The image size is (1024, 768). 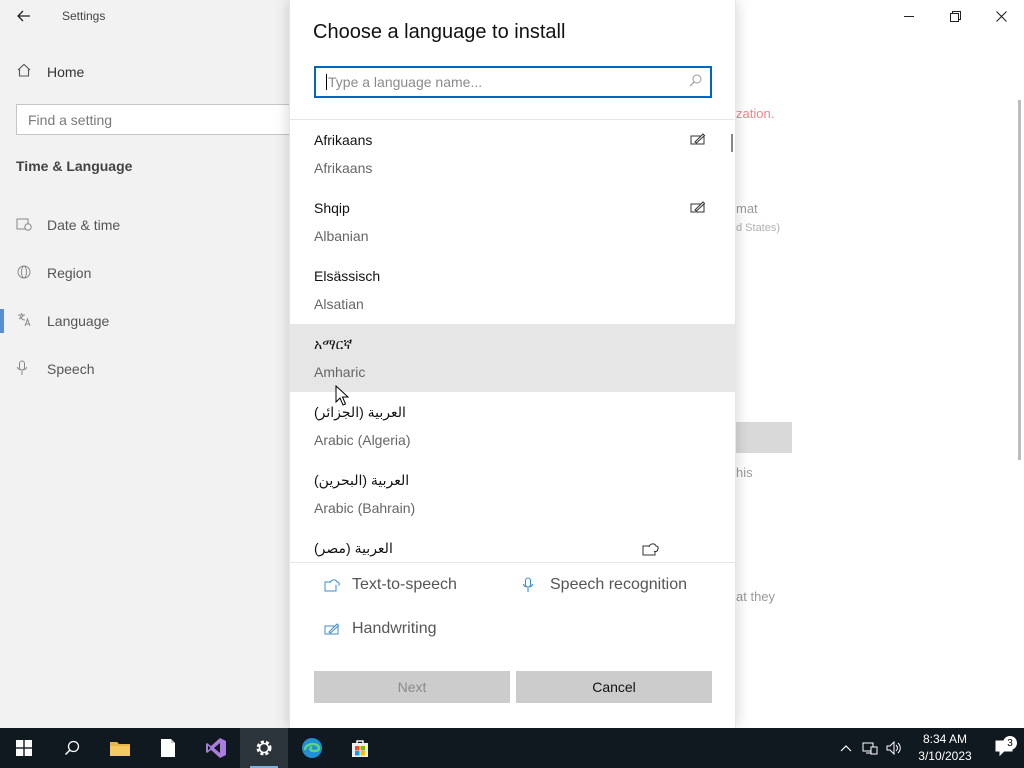 I want to click on restore-button, so click(x=955, y=16).